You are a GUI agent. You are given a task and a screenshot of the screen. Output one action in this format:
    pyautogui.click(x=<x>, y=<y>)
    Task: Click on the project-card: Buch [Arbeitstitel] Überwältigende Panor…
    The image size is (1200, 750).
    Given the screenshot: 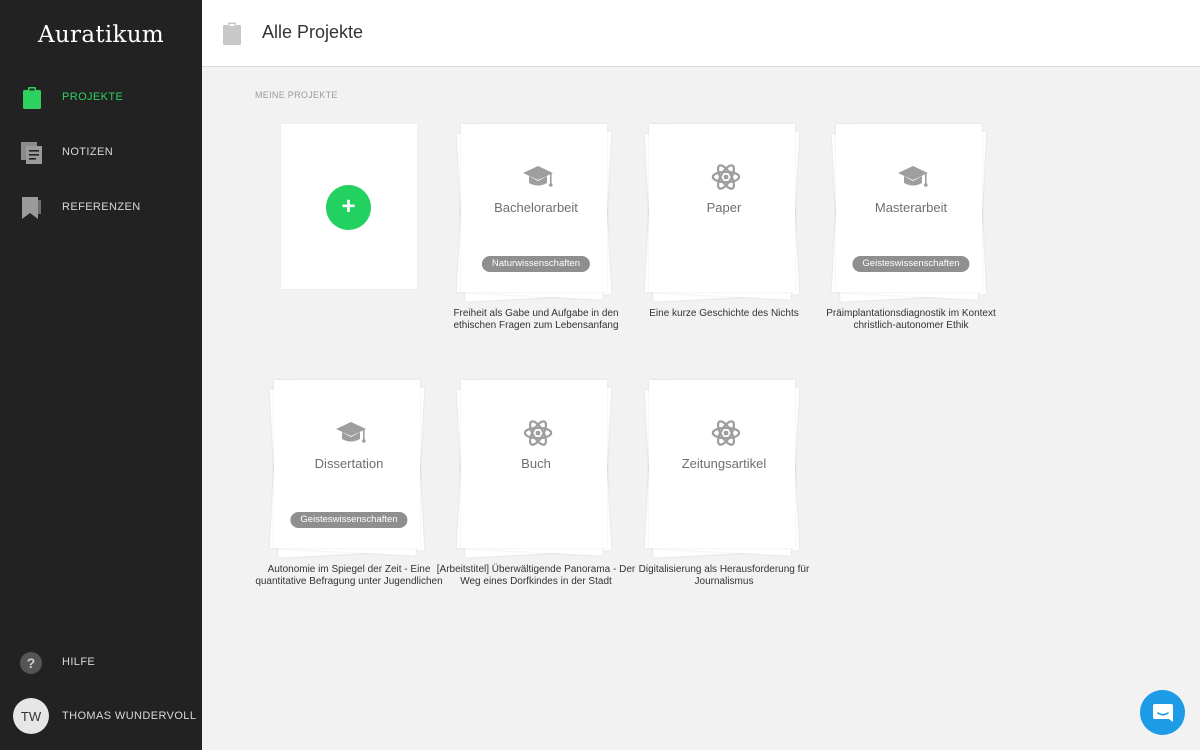 What is the action you would take?
    pyautogui.click(x=536, y=496)
    